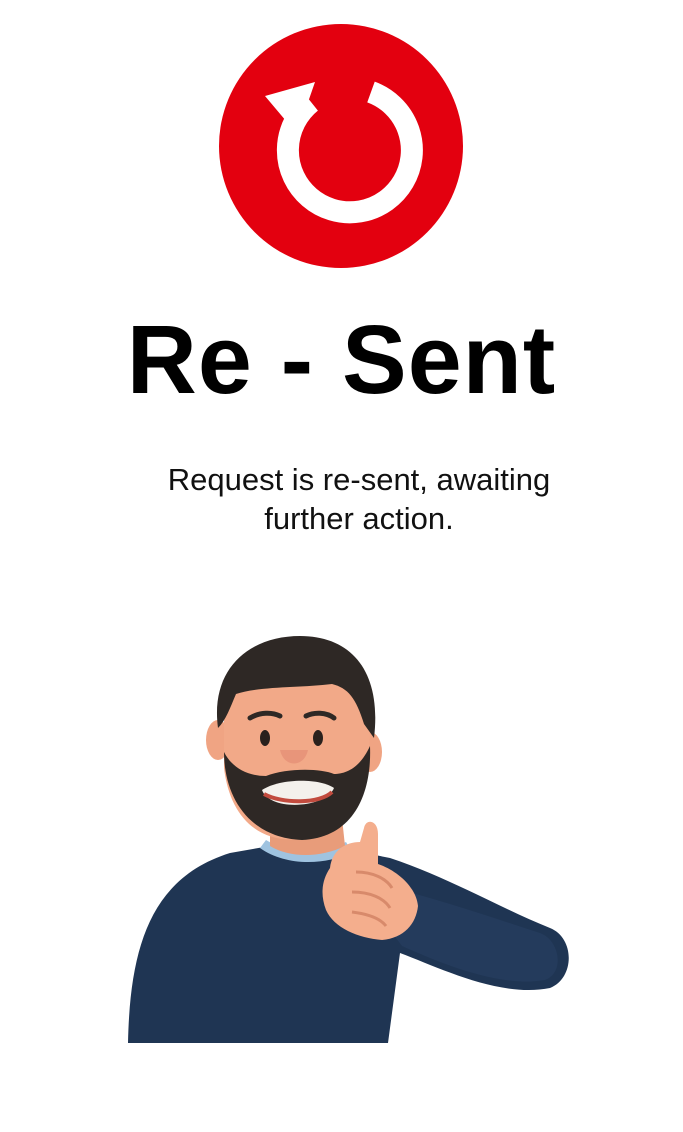 Image resolution: width=683 pixels, height=1132 pixels. What do you see at coordinates (341, 146) in the screenshot?
I see `refresh-icon` at bounding box center [341, 146].